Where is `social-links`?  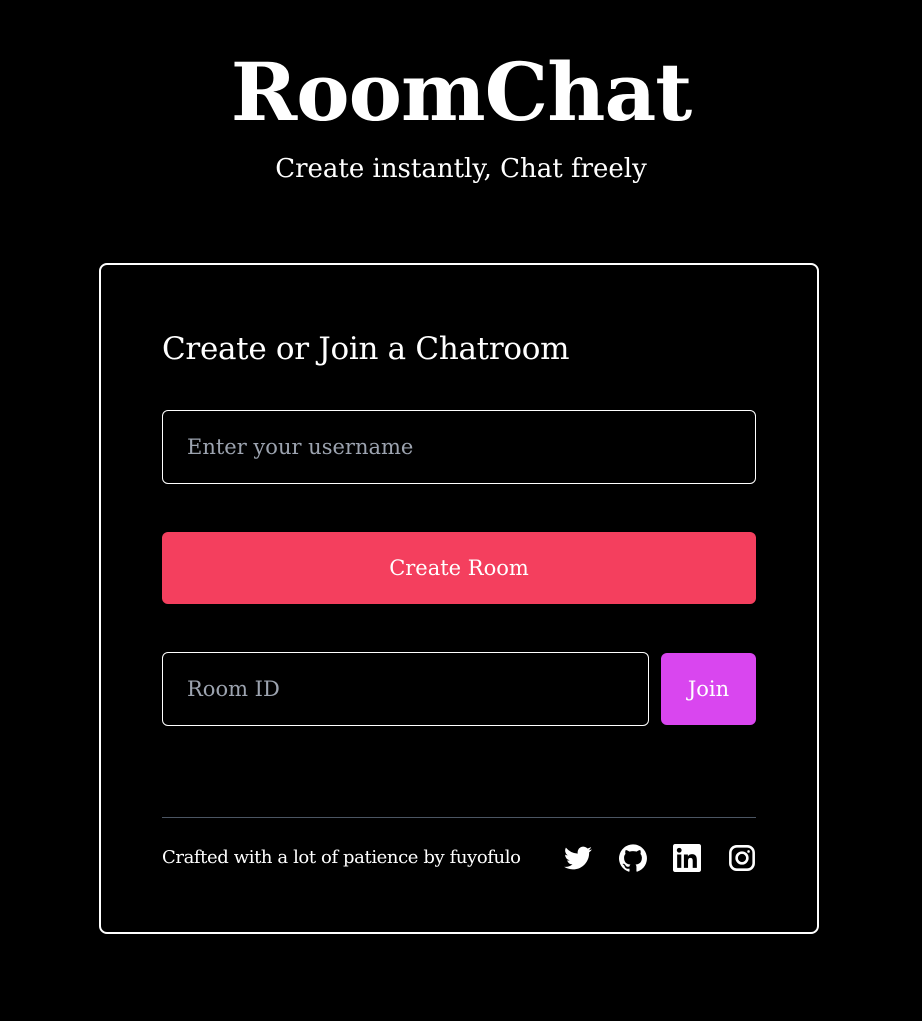 social-links is located at coordinates (660, 858).